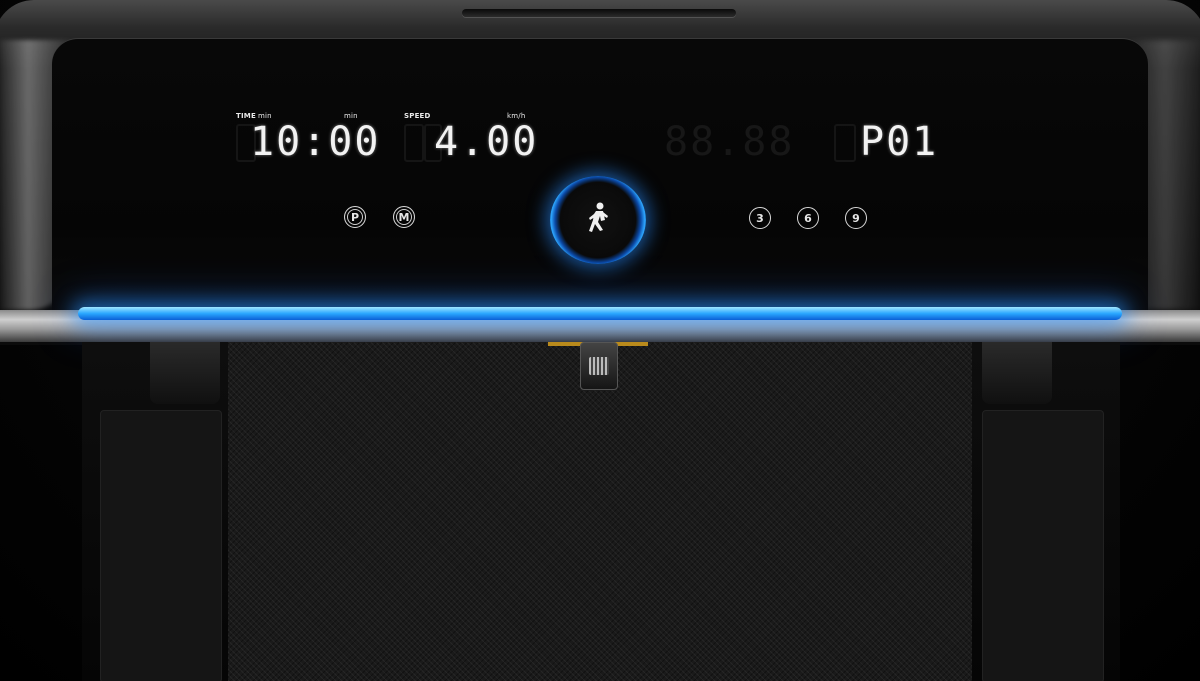 Image resolution: width=1200 pixels, height=681 pixels. I want to click on manual-mode-button: M, so click(404, 217).